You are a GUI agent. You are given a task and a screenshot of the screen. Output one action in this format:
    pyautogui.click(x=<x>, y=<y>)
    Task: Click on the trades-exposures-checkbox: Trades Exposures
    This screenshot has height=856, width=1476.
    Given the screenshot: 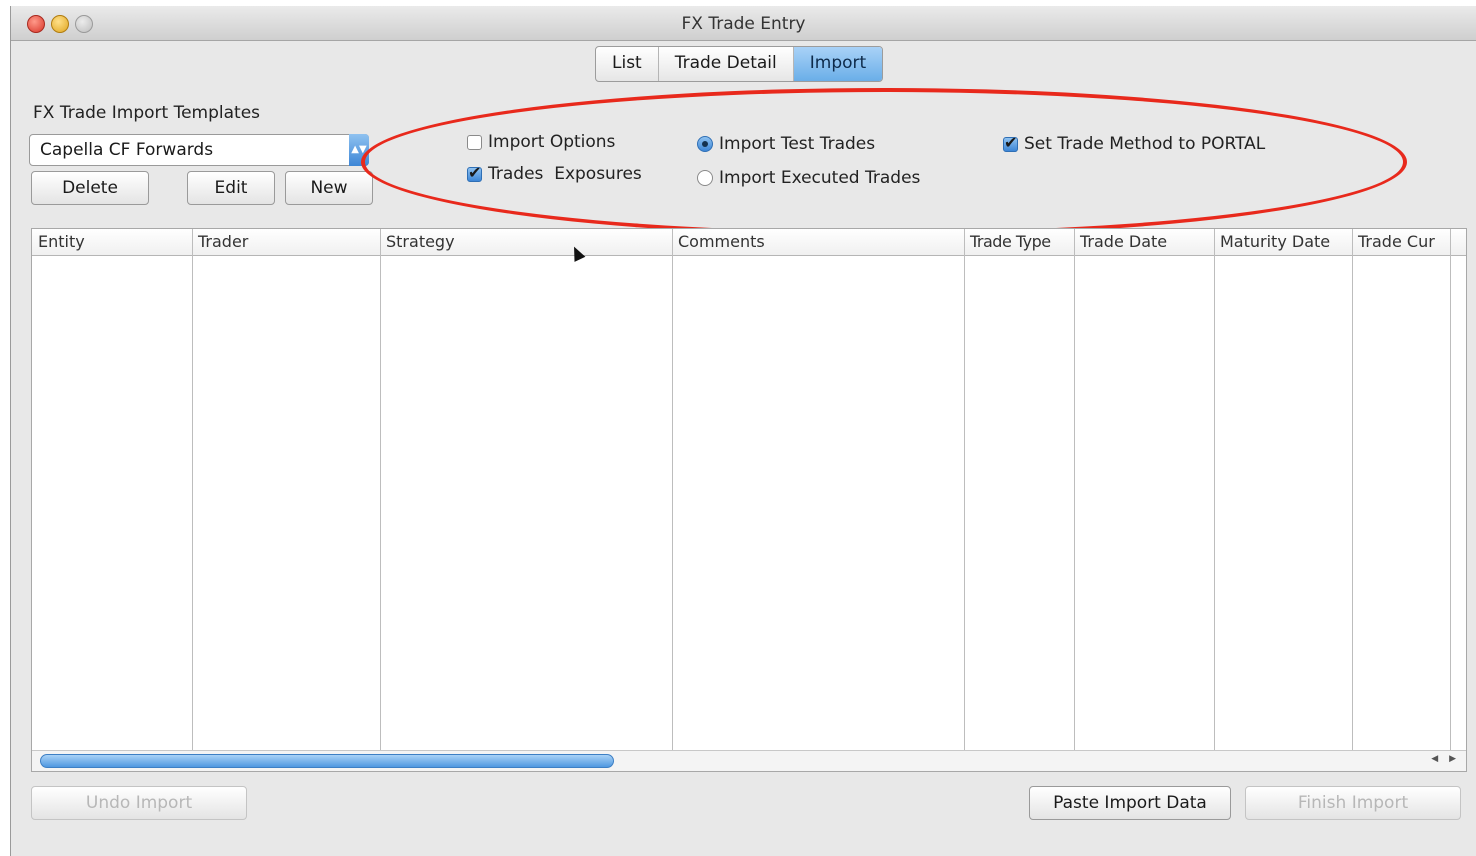 What is the action you would take?
    pyautogui.click(x=554, y=173)
    